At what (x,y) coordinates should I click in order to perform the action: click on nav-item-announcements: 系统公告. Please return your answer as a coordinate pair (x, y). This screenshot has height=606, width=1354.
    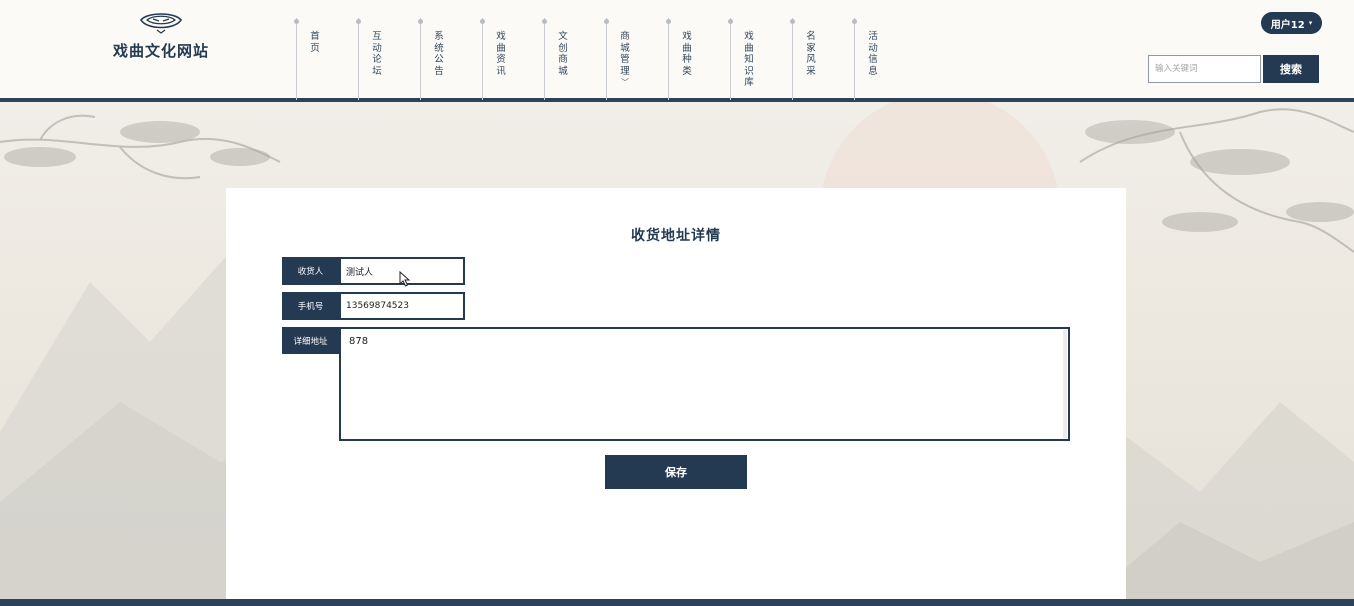
    Looking at the image, I should click on (450, 59).